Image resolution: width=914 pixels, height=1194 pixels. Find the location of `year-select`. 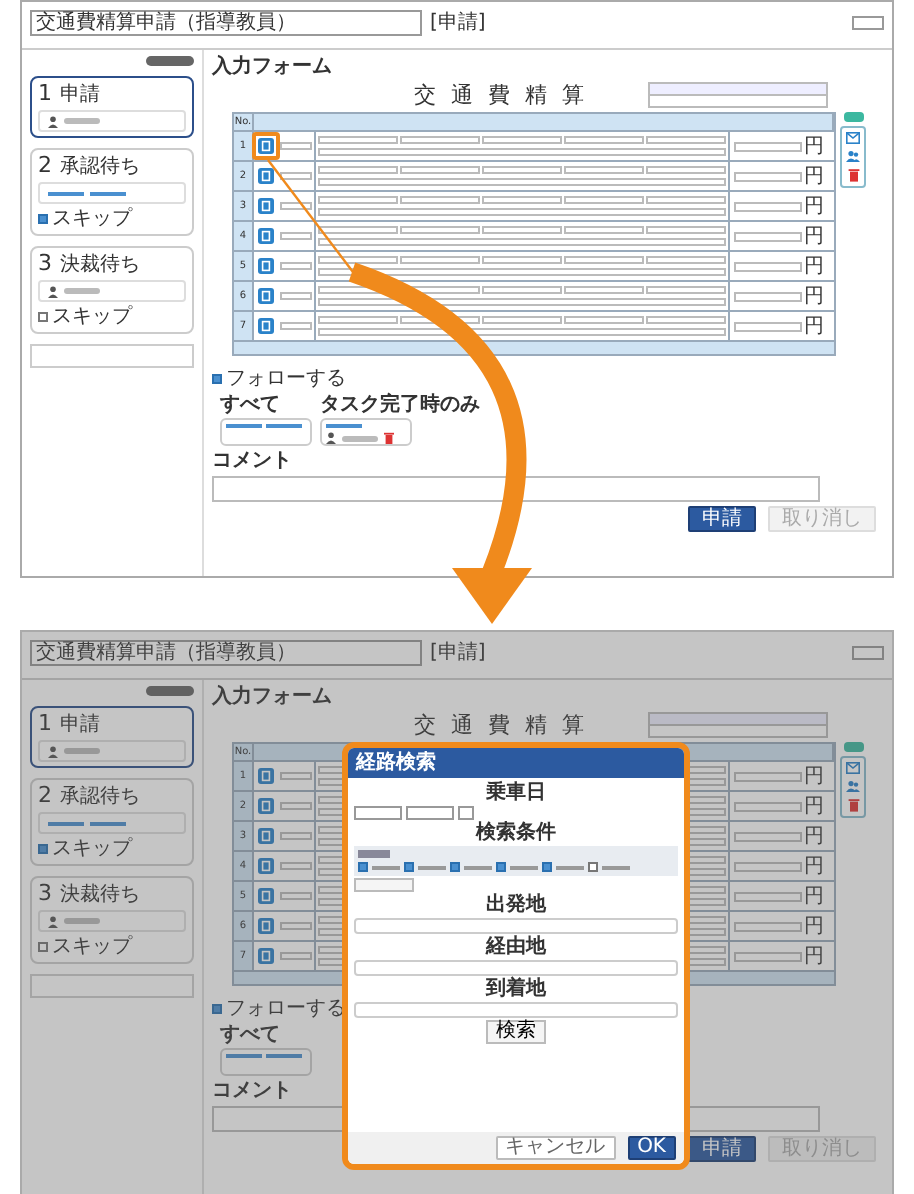

year-select is located at coordinates (378, 813).